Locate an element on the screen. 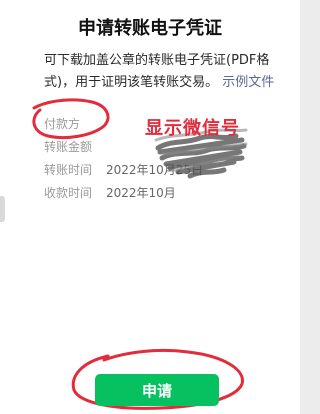 The height and width of the screenshot is (414, 320). detail-row-transfer-time: 转账时间 2022年10月25日 is located at coordinates (123, 171).